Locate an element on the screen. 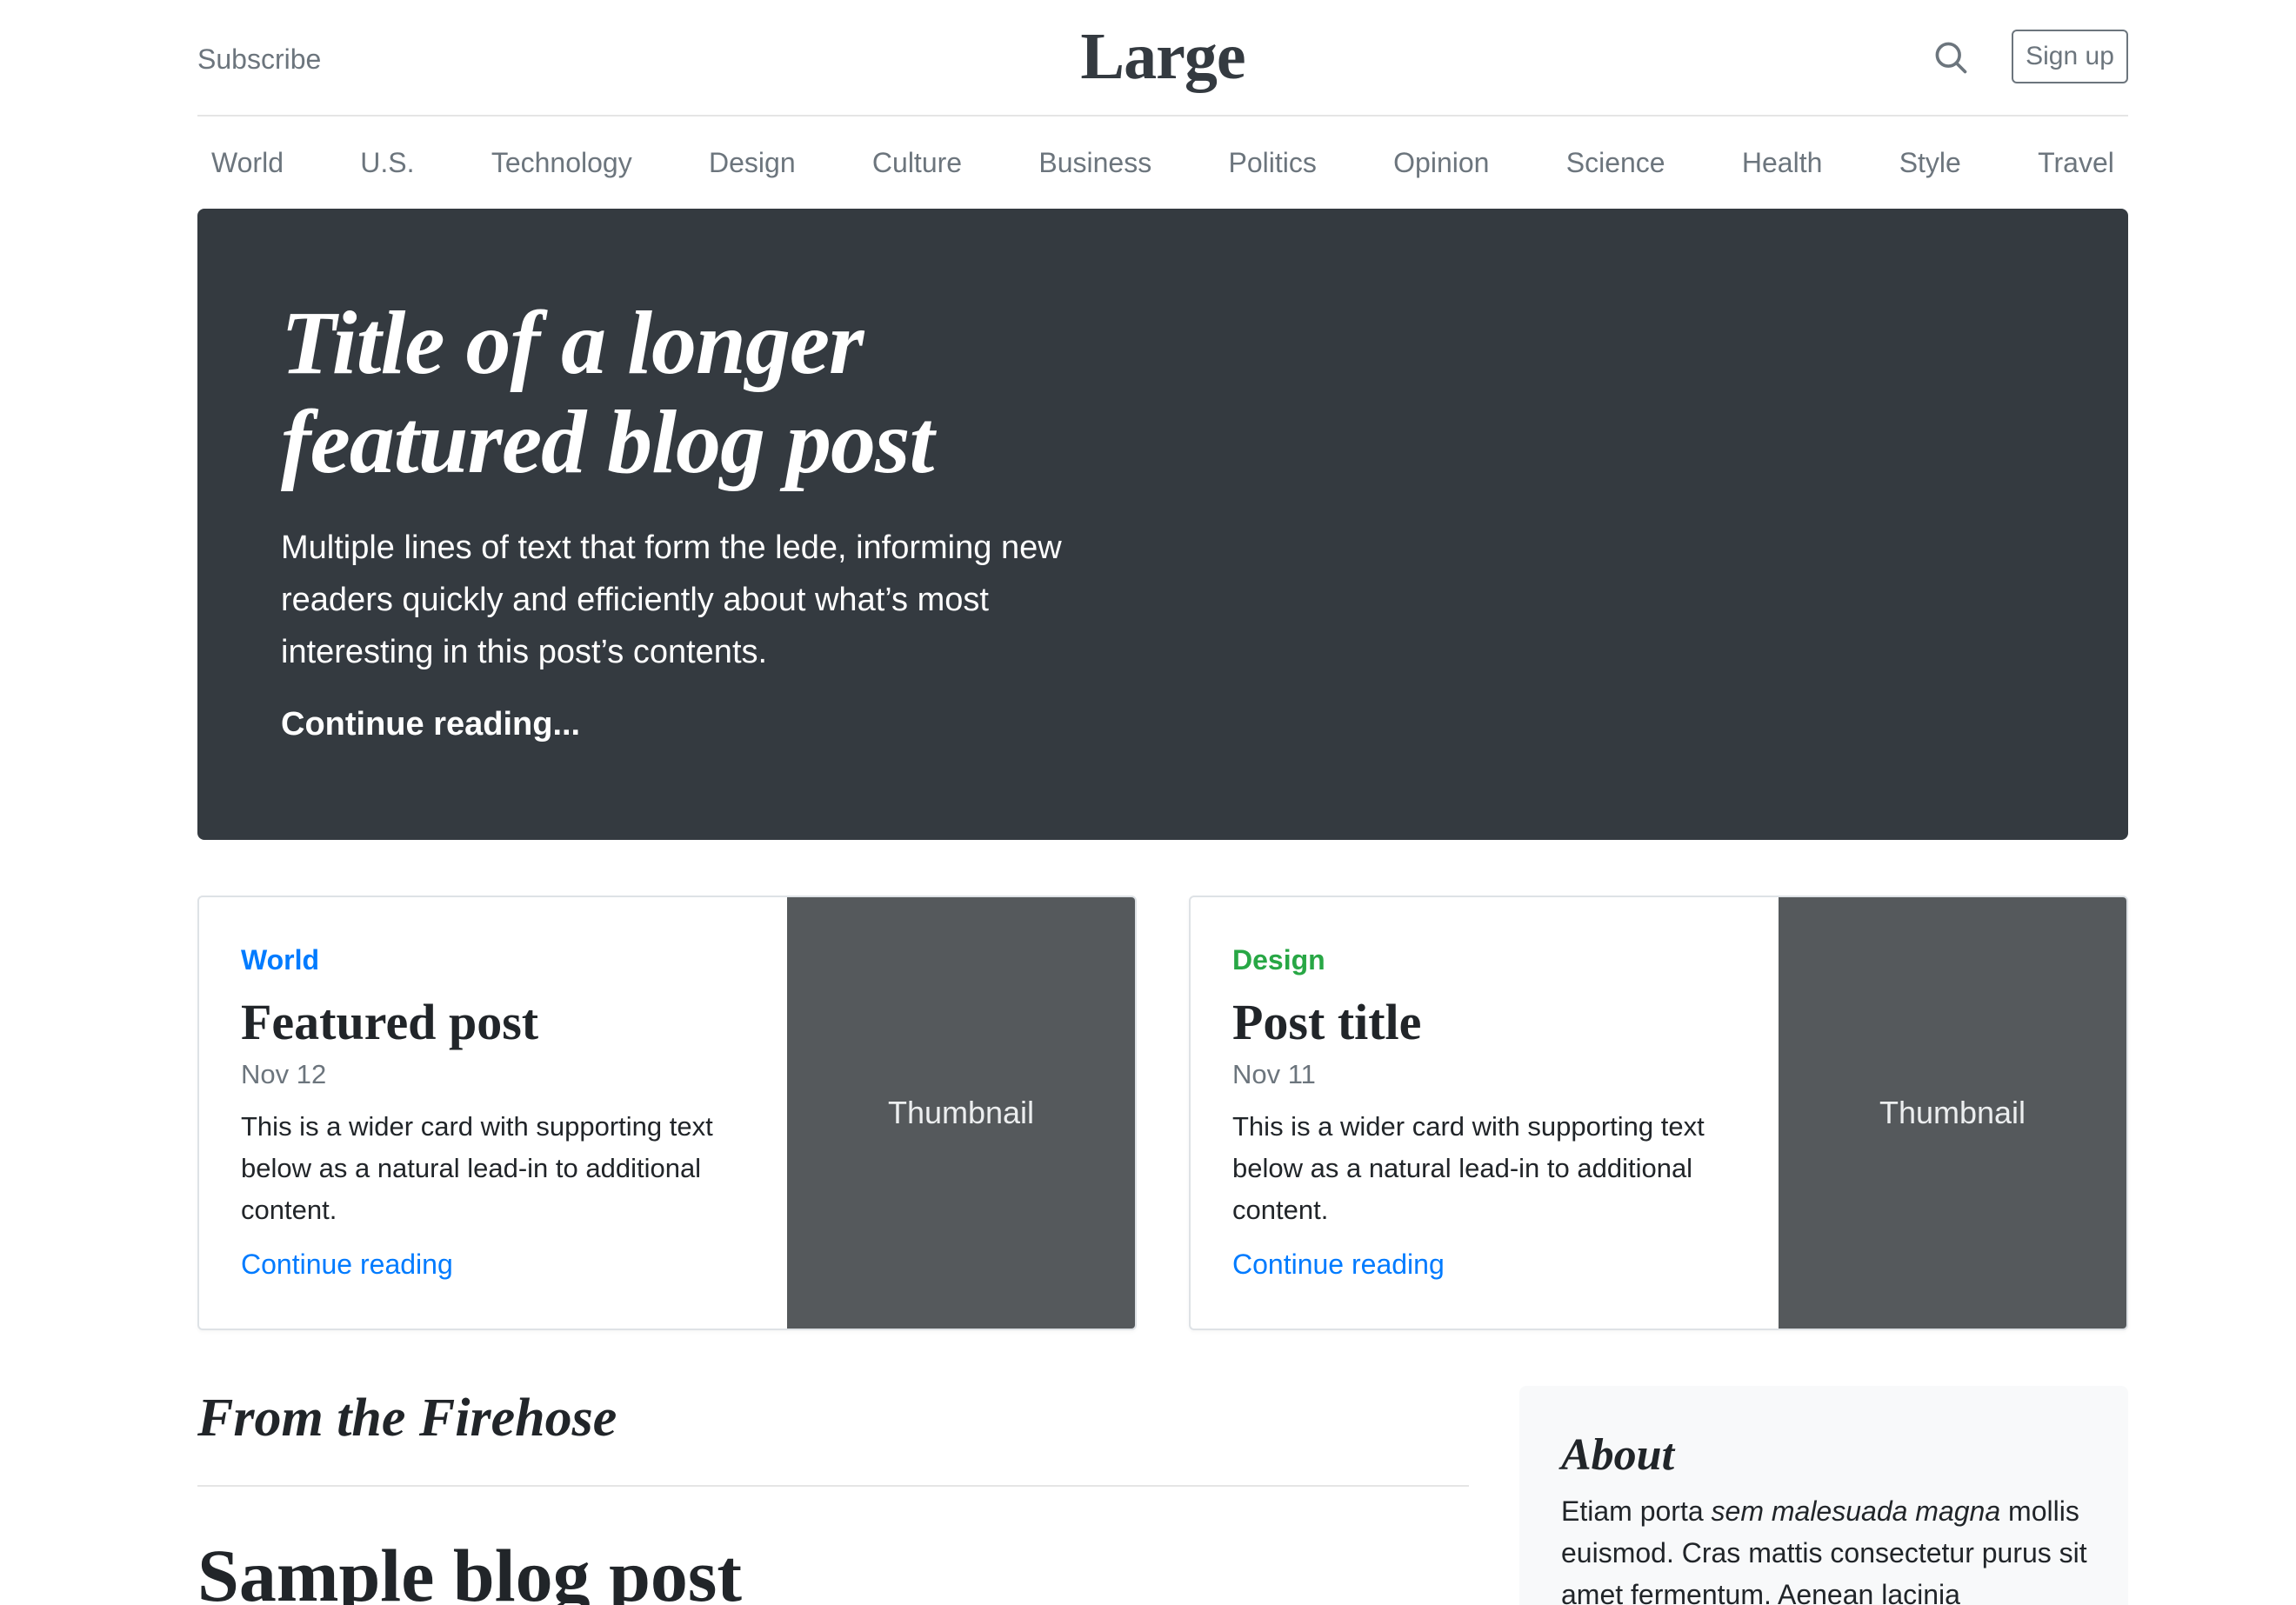  about-text-start: Etiam porta is located at coordinates (1637, 1511).